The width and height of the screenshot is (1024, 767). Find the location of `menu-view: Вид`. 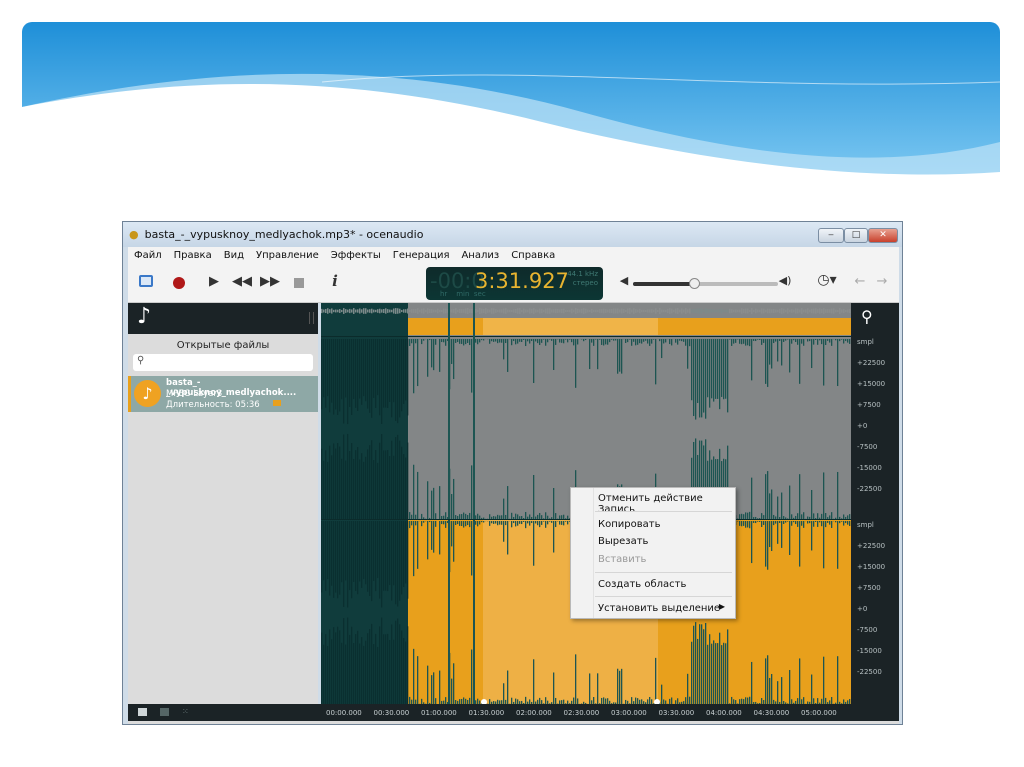

menu-view: Вид is located at coordinates (234, 255).